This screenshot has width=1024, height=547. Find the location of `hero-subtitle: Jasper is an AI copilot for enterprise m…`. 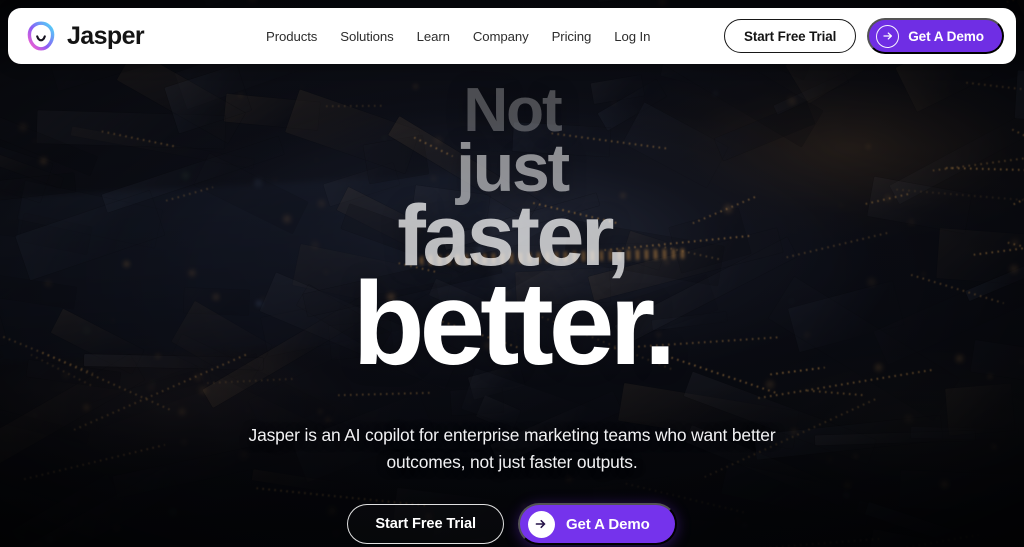

hero-subtitle: Jasper is an AI copilot for enterprise m… is located at coordinates (512, 448).